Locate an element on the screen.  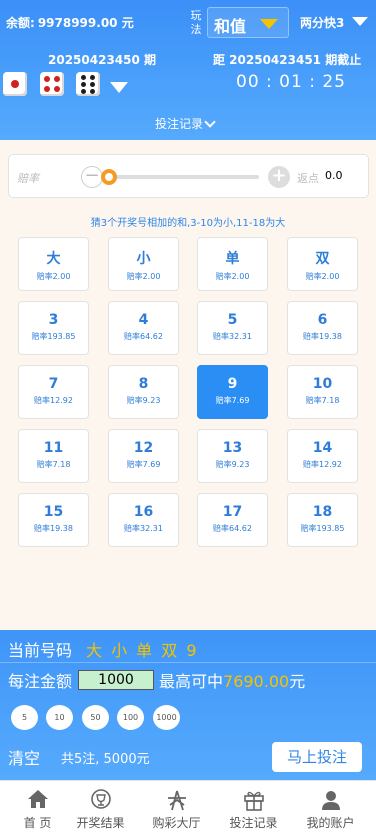
bet-option-12: 12 赔率7.69 is located at coordinates (143, 456).